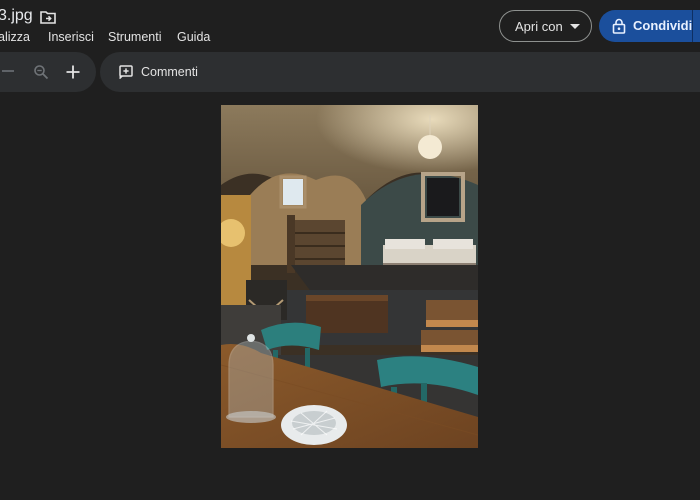  Describe the element at coordinates (350, 22) in the screenshot. I see `title-bar: 3.jpg alizza Inserisci Strumenti Guida` at that location.